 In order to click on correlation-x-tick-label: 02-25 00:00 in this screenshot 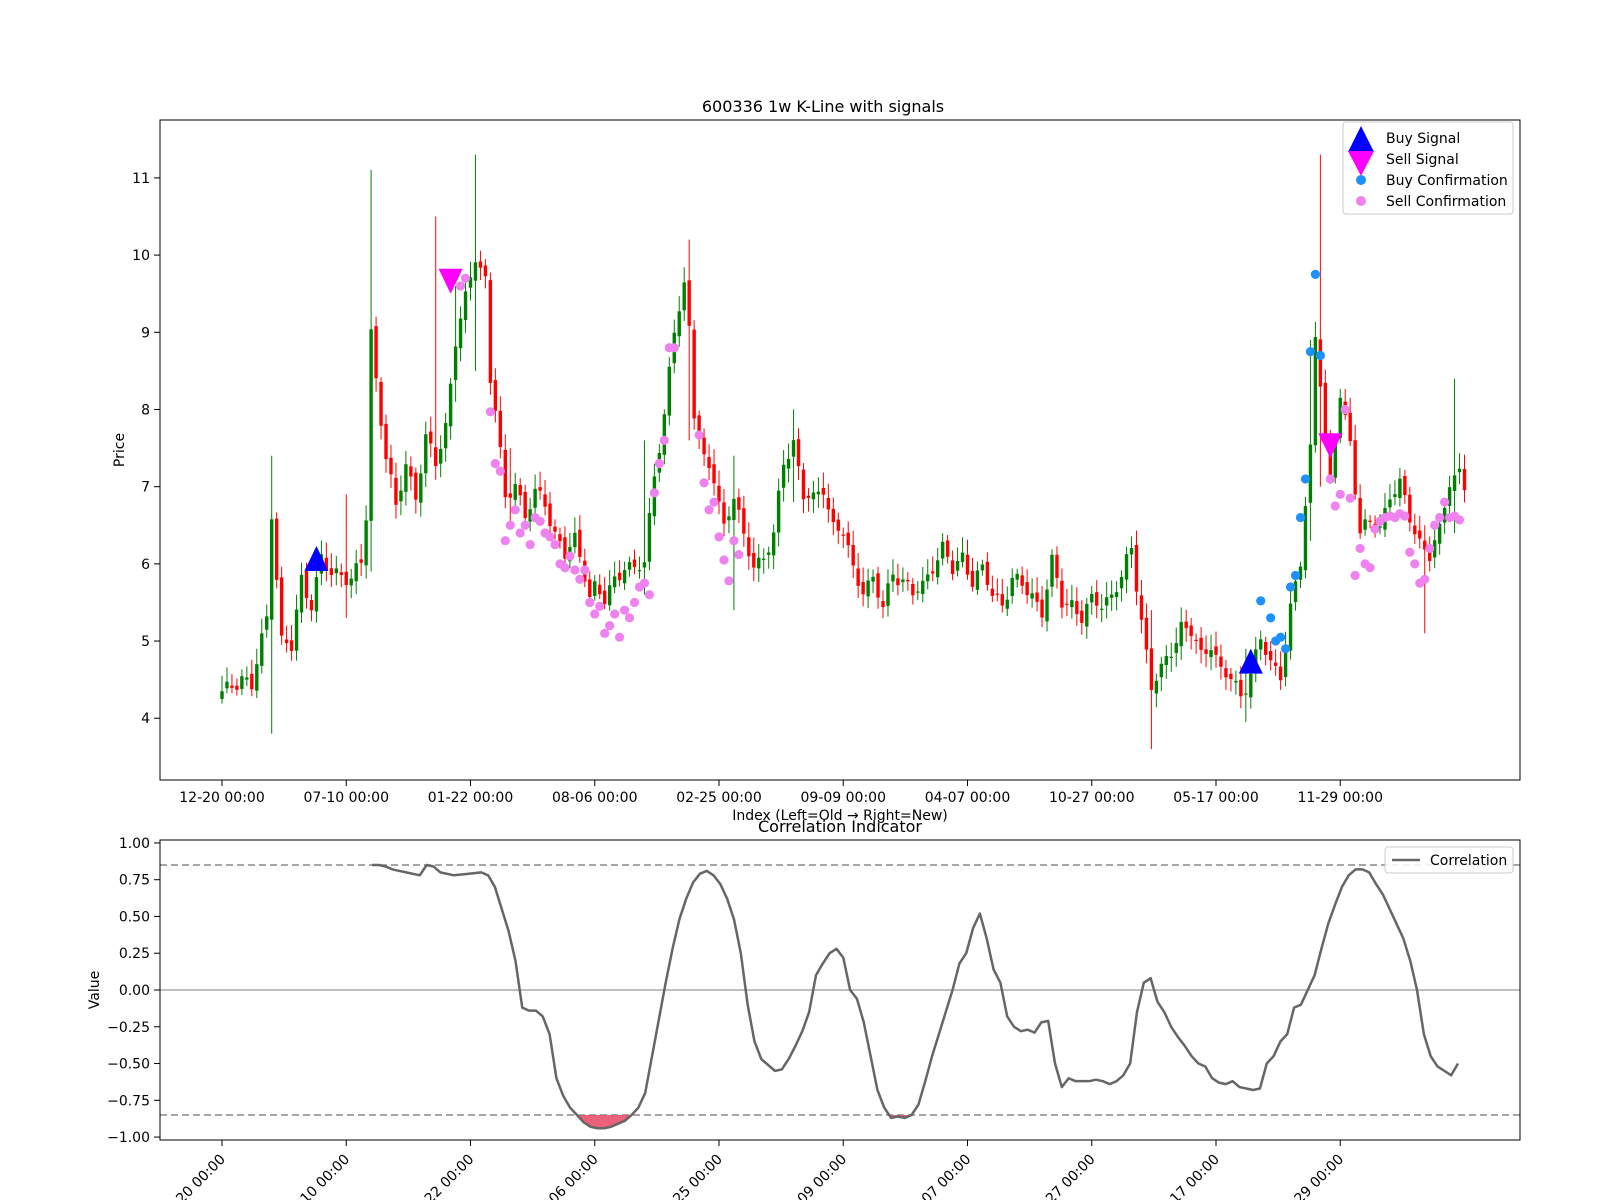, I will do `click(690, 1176)`.